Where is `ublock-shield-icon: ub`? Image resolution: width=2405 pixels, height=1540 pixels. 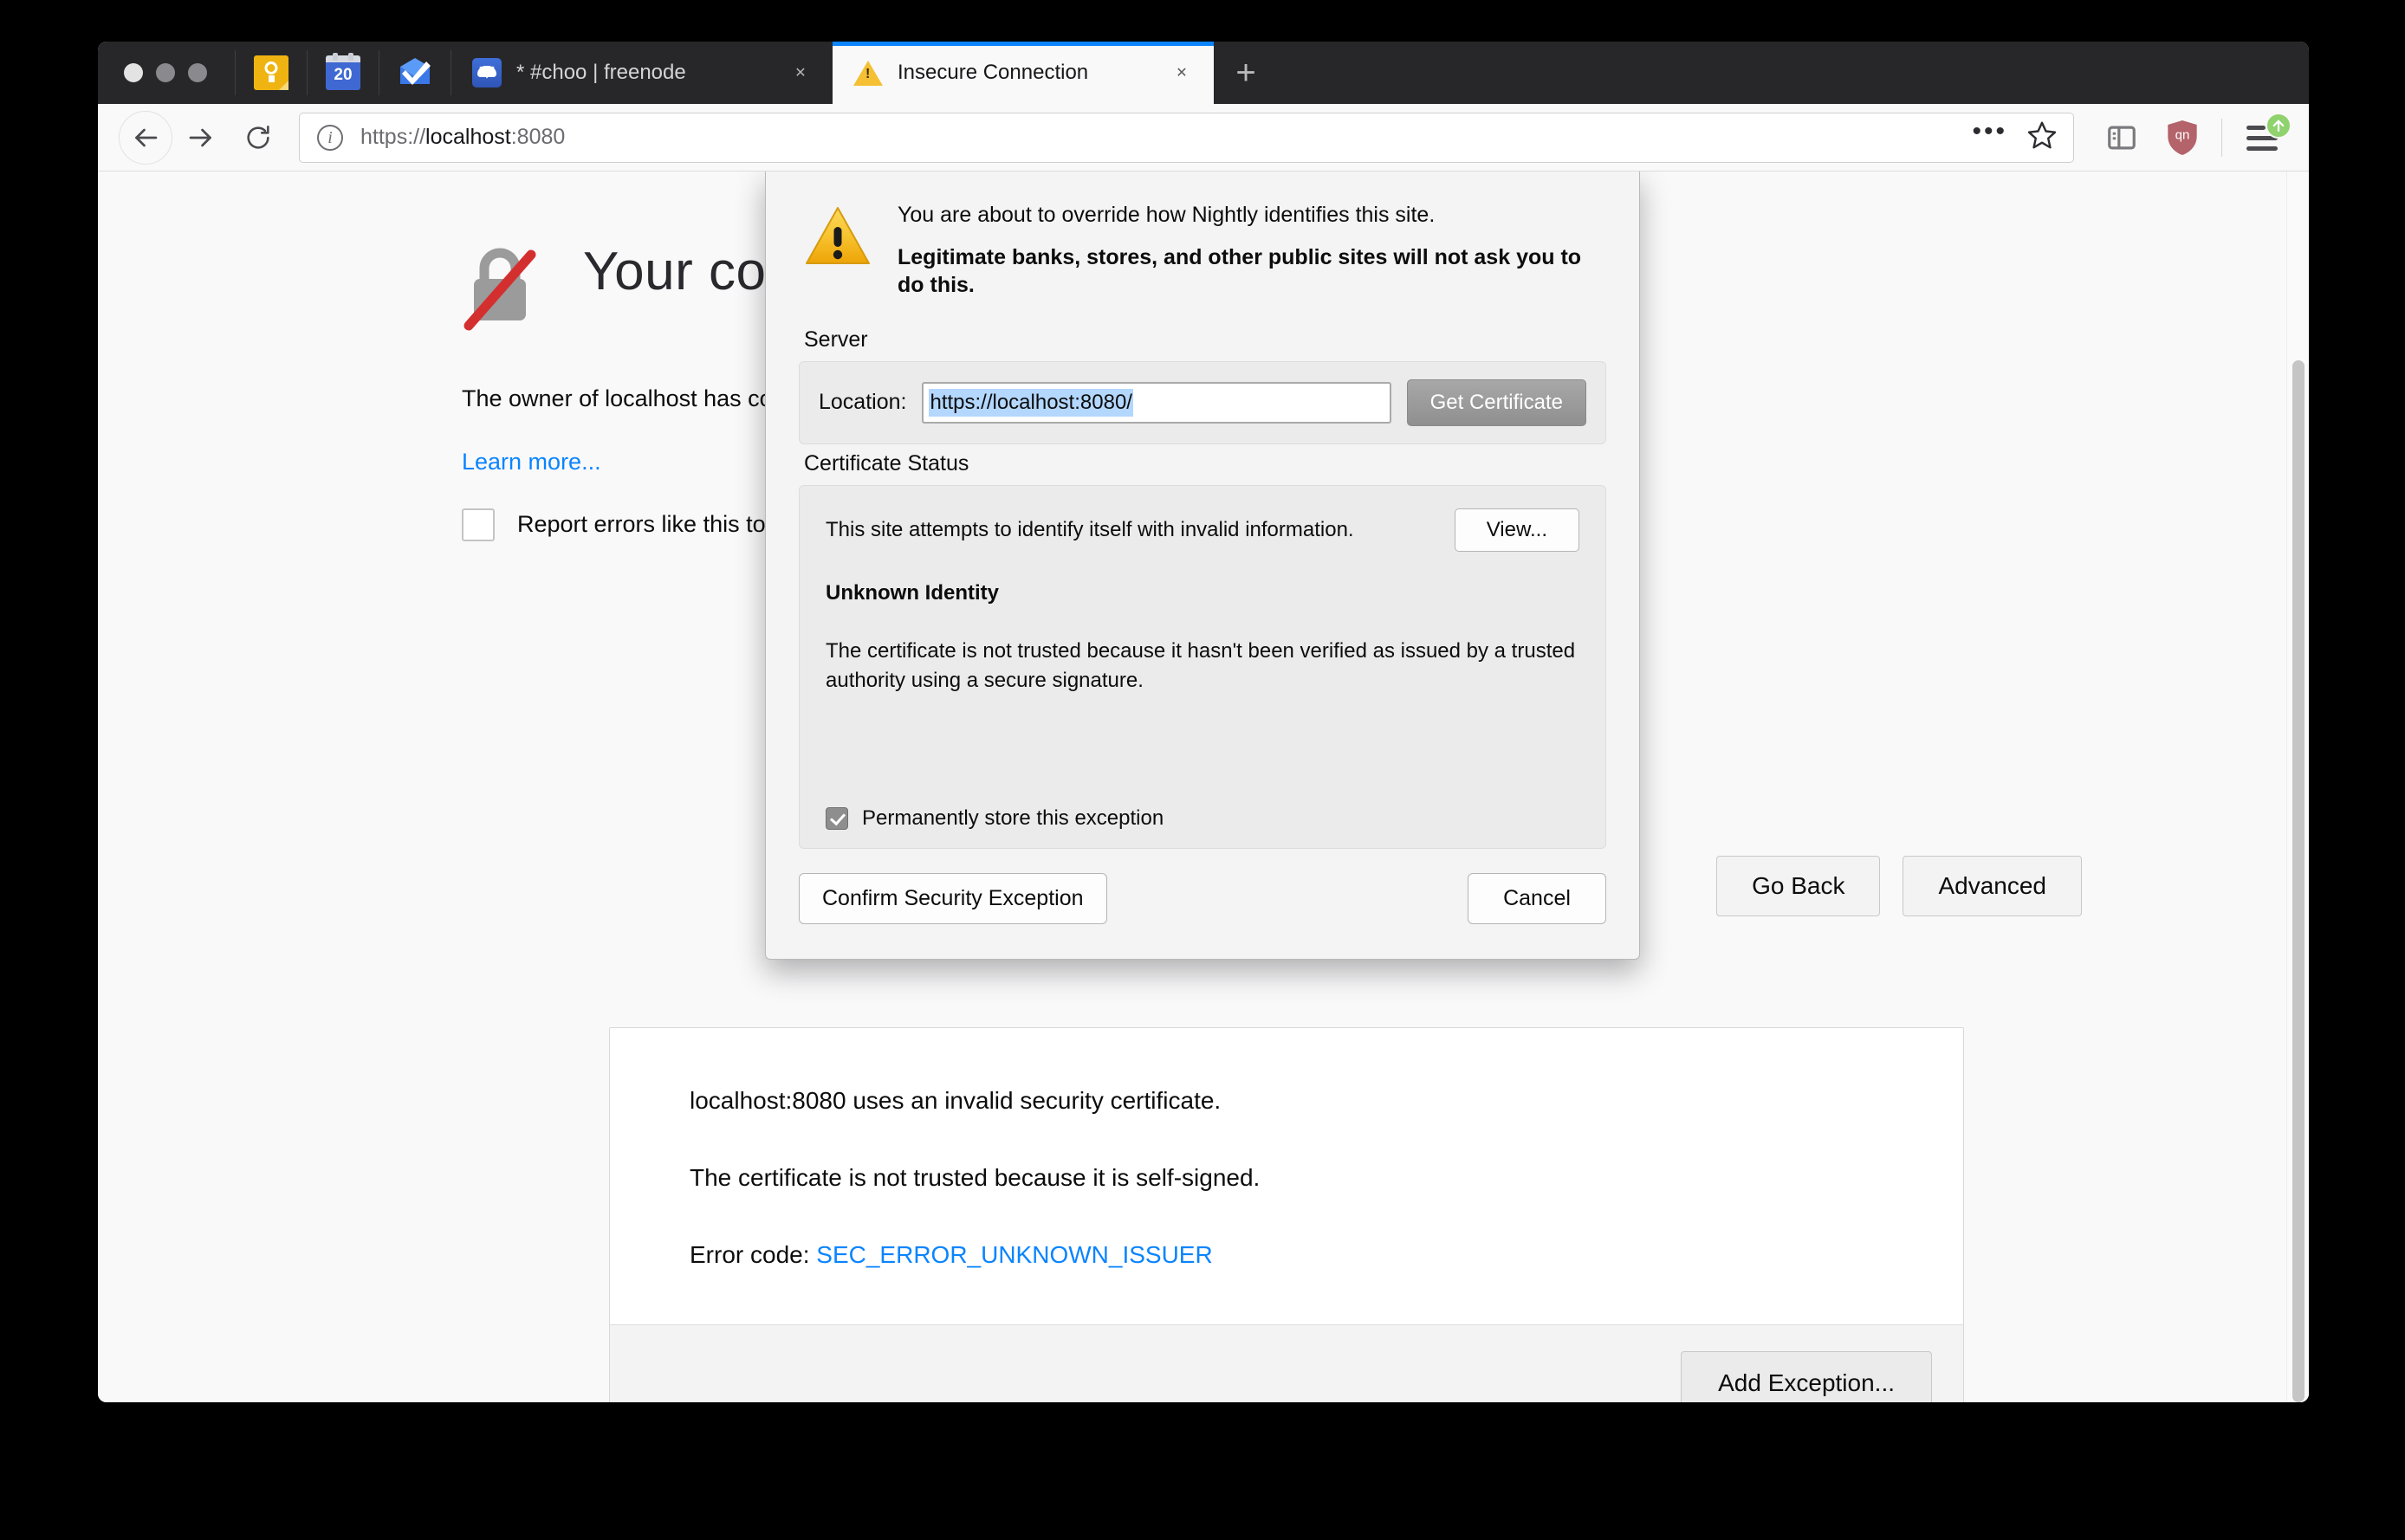 ublock-shield-icon: ub is located at coordinates (2182, 138).